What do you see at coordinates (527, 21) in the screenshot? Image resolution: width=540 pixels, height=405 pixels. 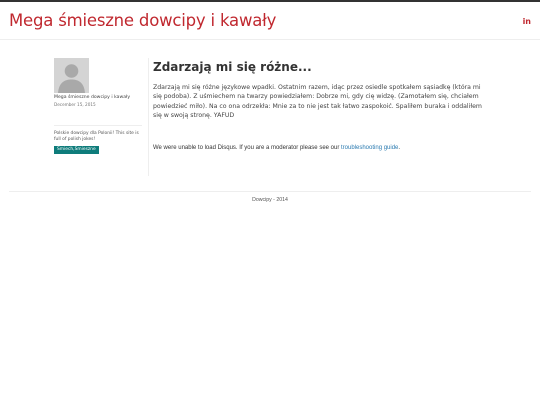 I see `linkedin-icon: in` at bounding box center [527, 21].